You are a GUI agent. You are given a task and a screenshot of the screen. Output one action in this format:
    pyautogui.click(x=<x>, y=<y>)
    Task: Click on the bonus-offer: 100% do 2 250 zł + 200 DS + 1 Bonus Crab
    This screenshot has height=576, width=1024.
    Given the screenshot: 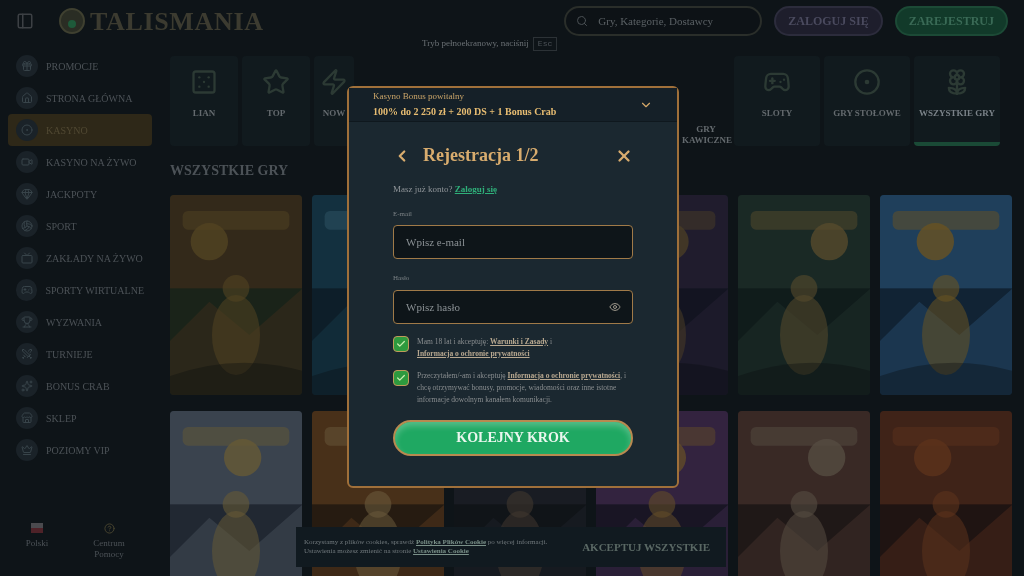 What is the action you would take?
    pyautogui.click(x=465, y=111)
    